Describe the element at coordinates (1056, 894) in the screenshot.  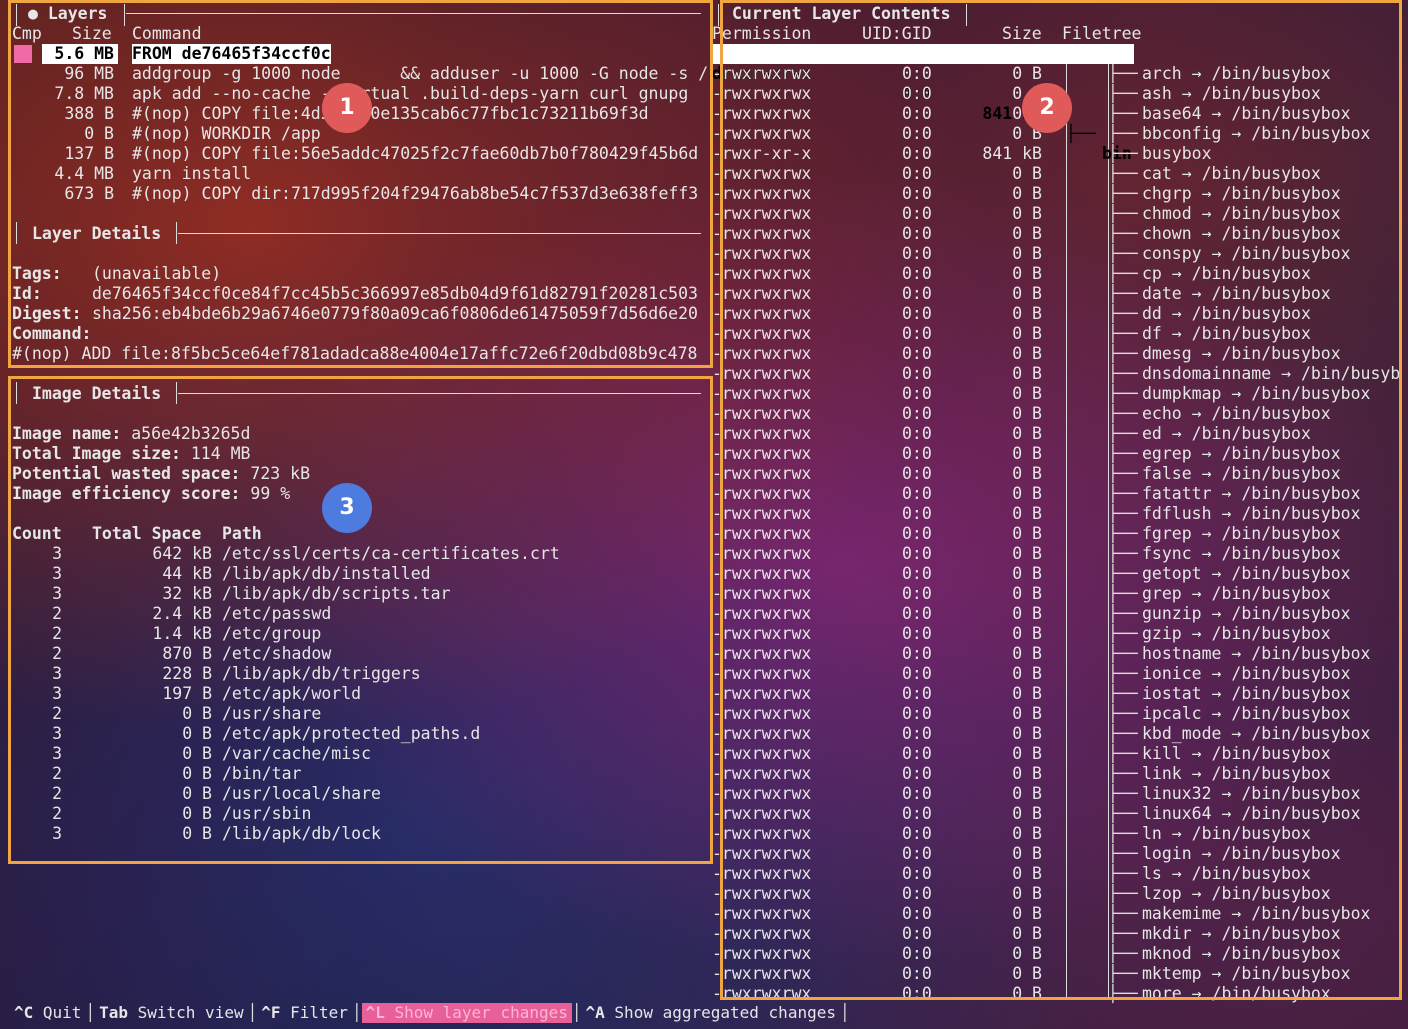
I see `filetree-row: -rwxrwxrwx 0:0 0 B ├── lzop → /bin/busybox` at that location.